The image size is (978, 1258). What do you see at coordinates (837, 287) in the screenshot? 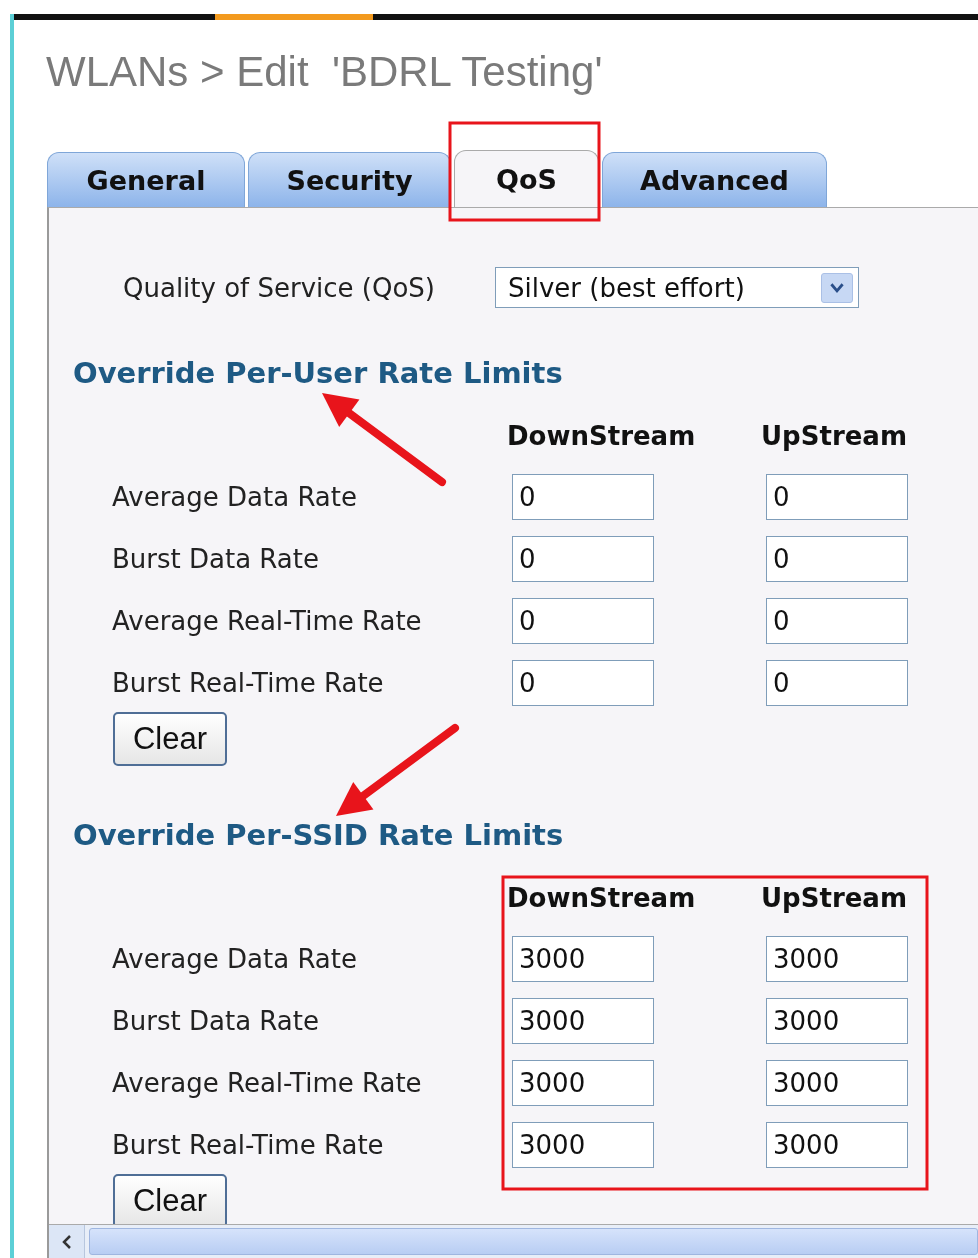
I see `chevron-down-icon` at bounding box center [837, 287].